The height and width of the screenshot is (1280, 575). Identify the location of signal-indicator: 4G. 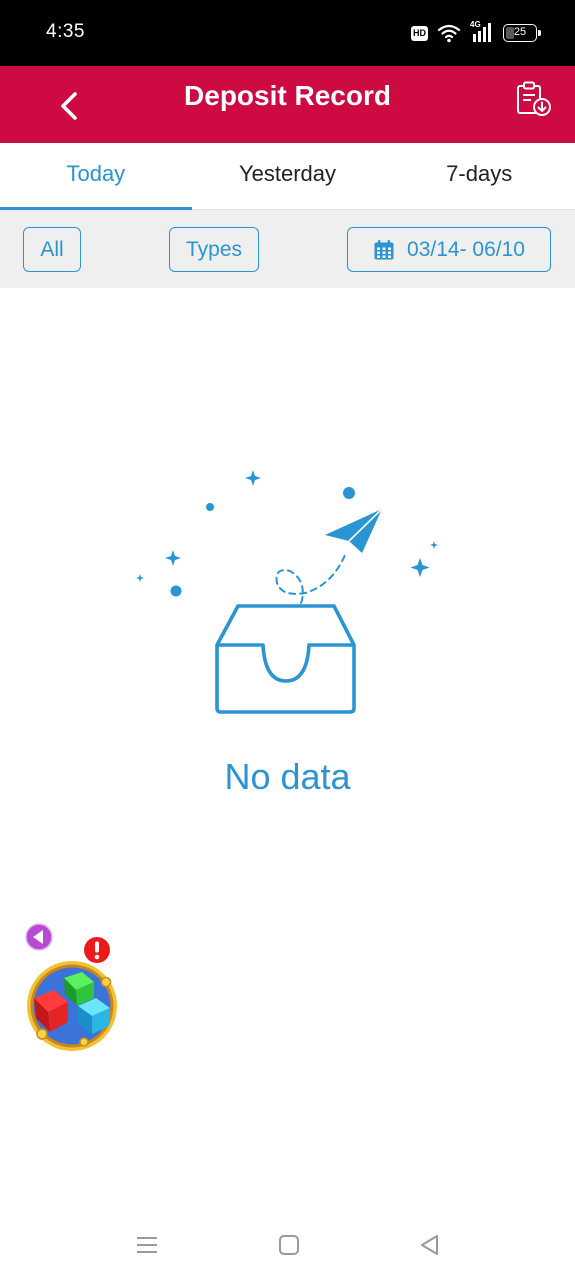
(482, 32).